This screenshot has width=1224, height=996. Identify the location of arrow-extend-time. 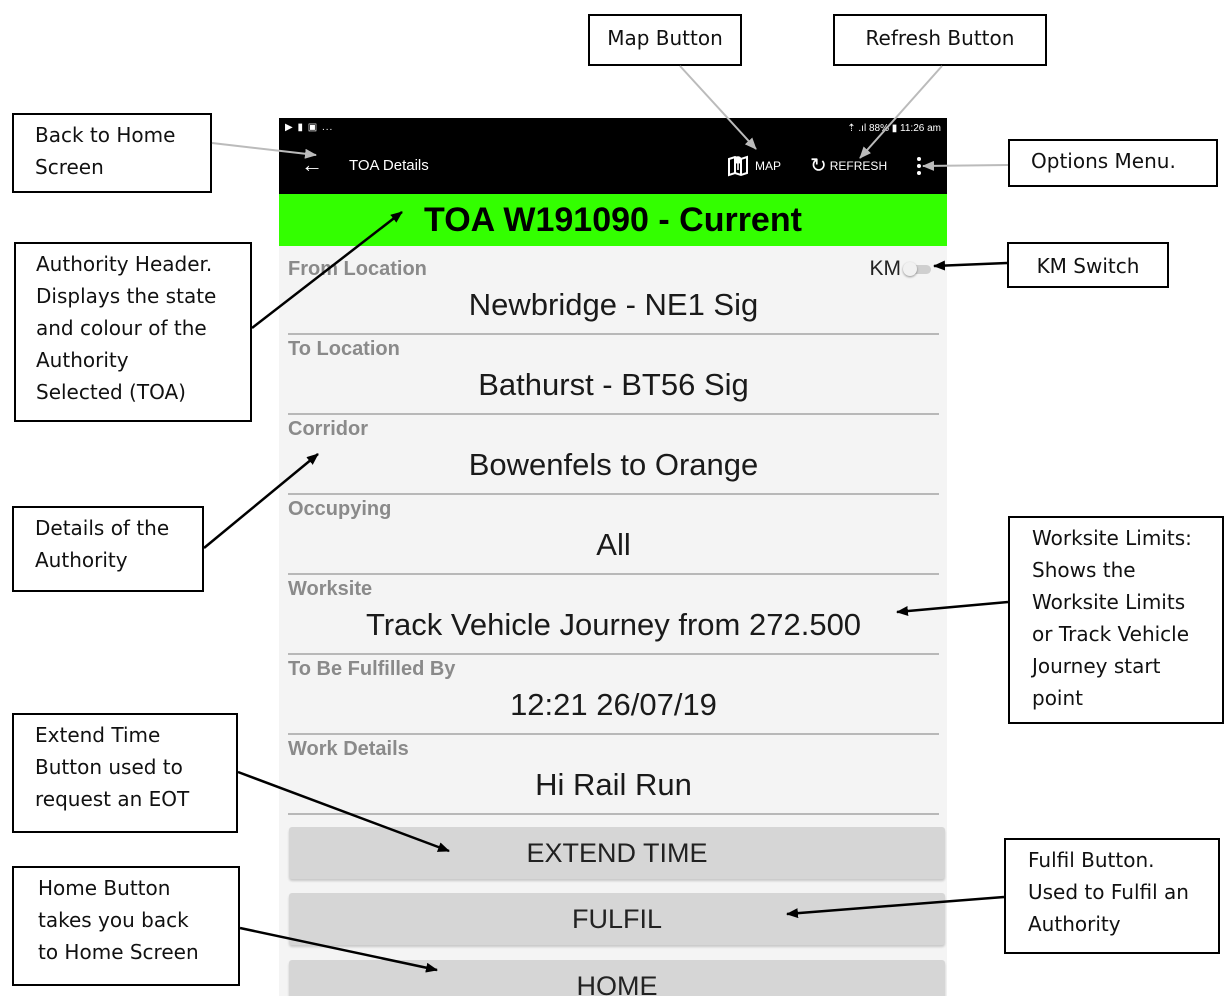
(343, 811).